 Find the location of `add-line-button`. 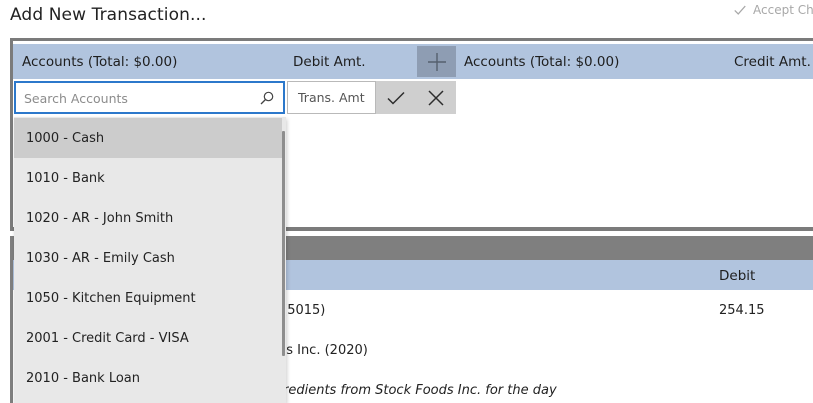

add-line-button is located at coordinates (436, 61).